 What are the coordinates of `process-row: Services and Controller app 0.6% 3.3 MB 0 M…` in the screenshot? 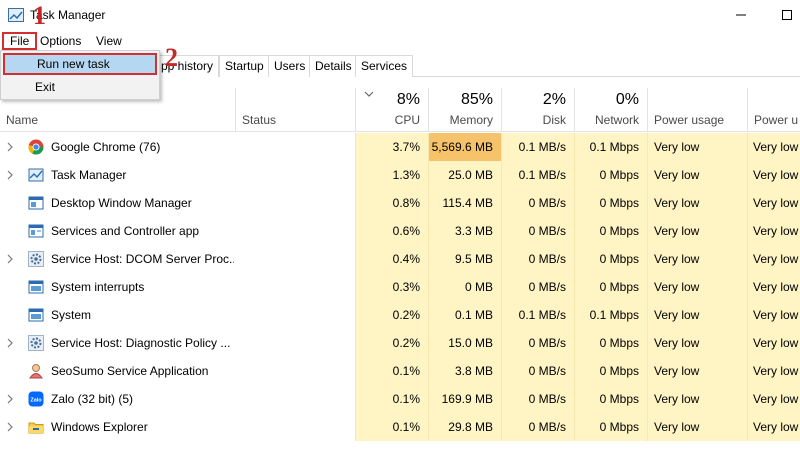 It's located at (400, 231).